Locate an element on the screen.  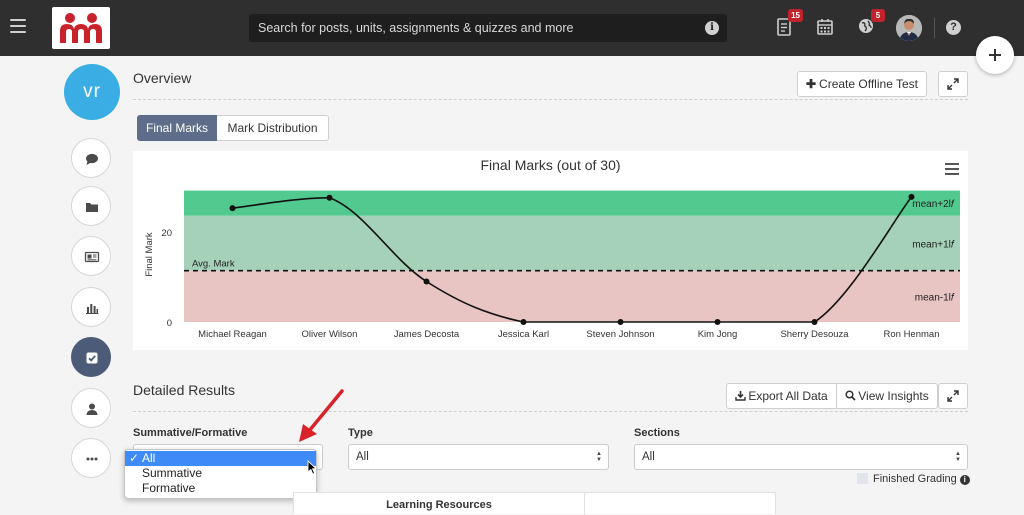
add-fab-button is located at coordinates (995, 55).